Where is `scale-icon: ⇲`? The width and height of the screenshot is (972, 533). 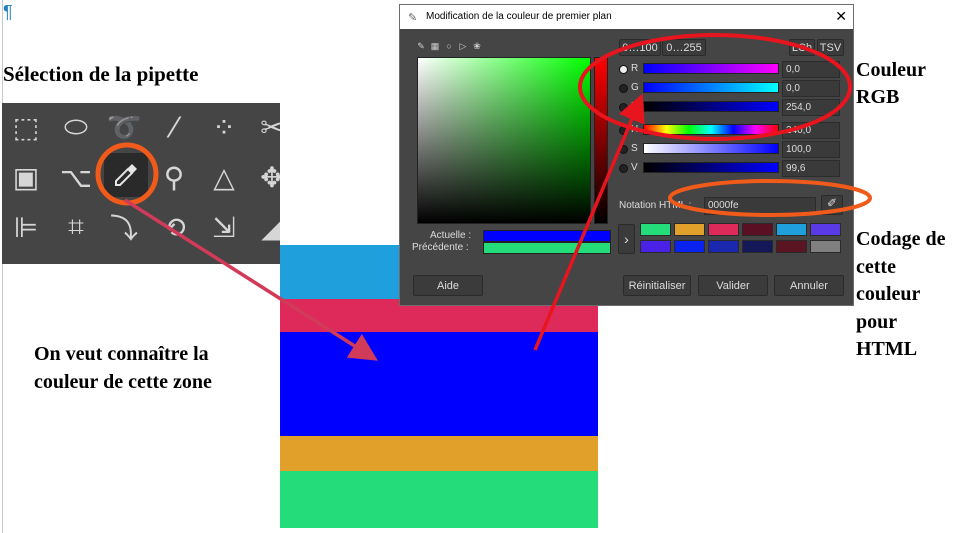
scale-icon: ⇲ is located at coordinates (224, 227).